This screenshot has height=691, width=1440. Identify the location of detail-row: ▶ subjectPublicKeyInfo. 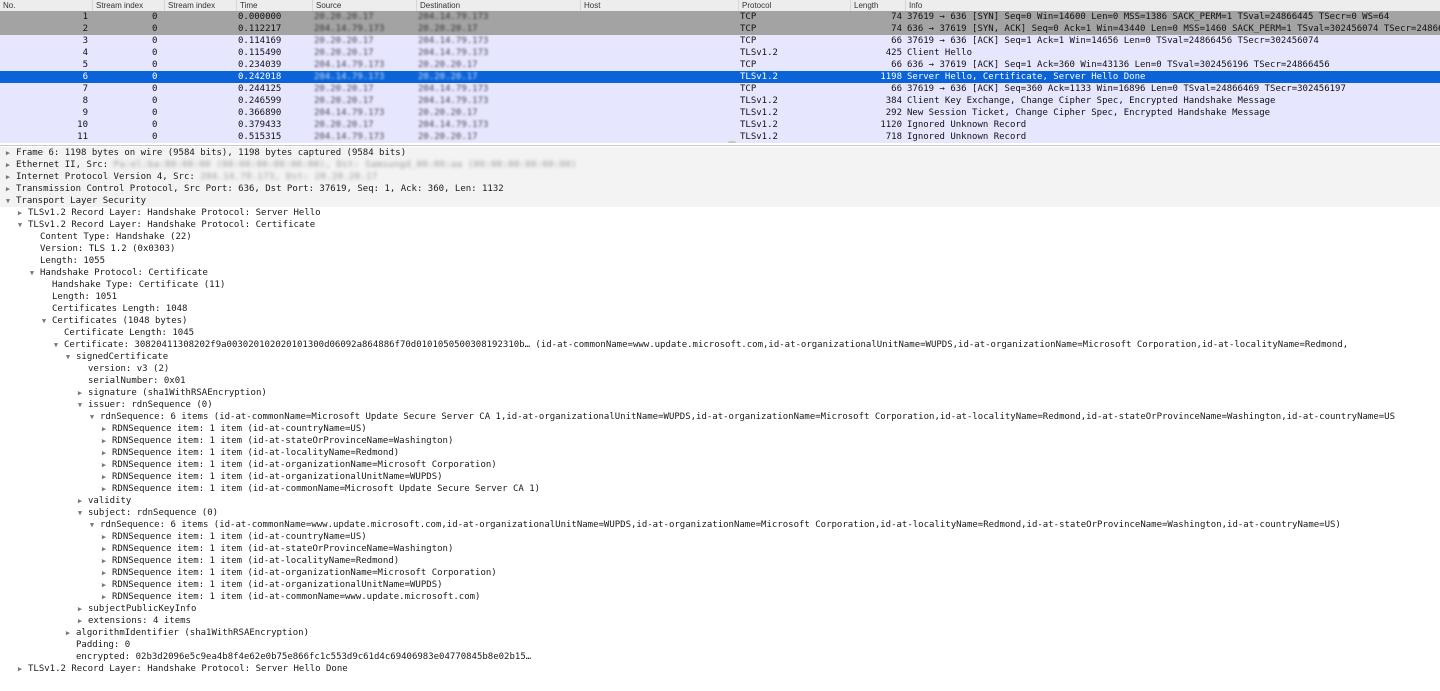
(720, 609).